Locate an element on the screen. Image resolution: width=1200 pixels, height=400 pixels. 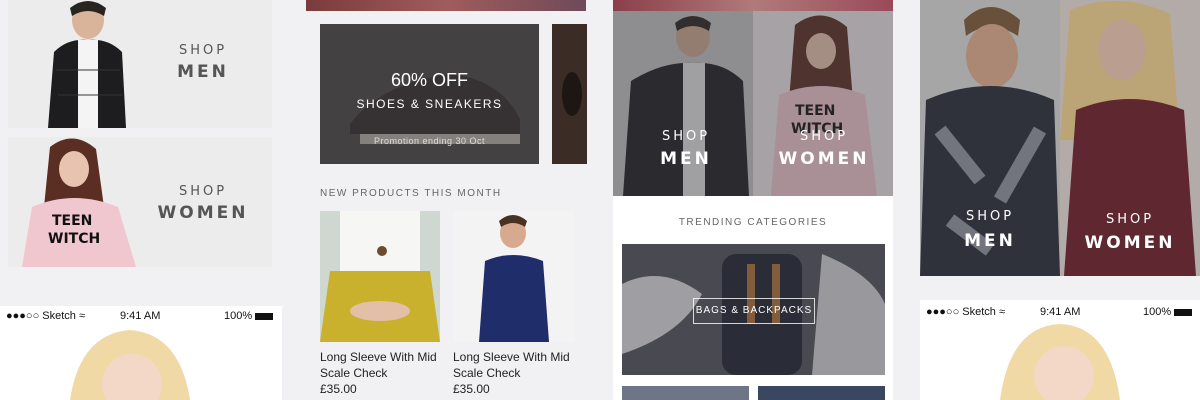
phone-screen-right: ●●●○○ Sketch ≈ 9:41 AM 100% is located at coordinates (1060, 350).